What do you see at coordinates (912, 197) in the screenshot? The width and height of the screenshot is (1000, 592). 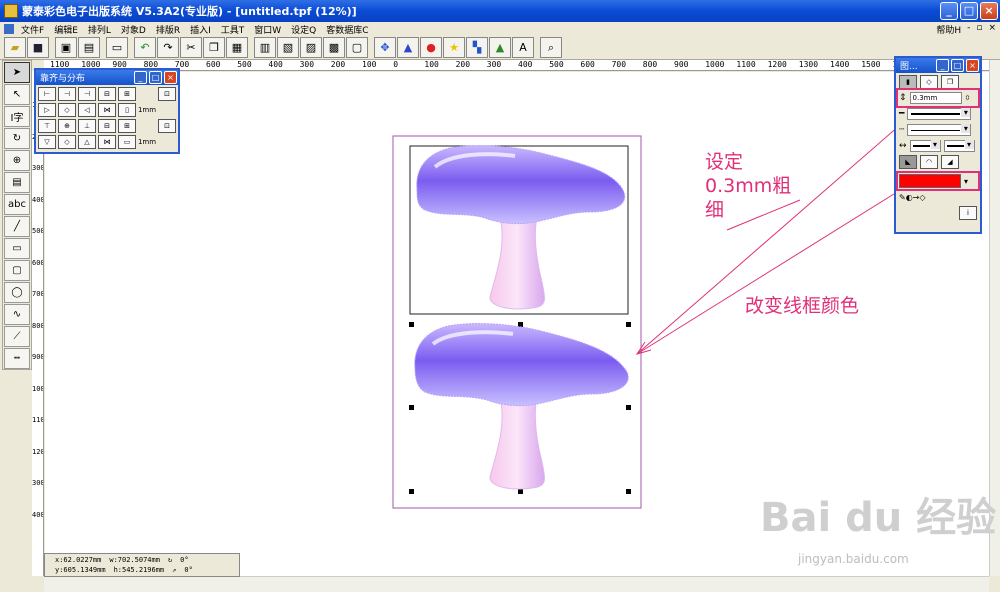 I see `color-picker-icon: ✎◐→◇` at bounding box center [912, 197].